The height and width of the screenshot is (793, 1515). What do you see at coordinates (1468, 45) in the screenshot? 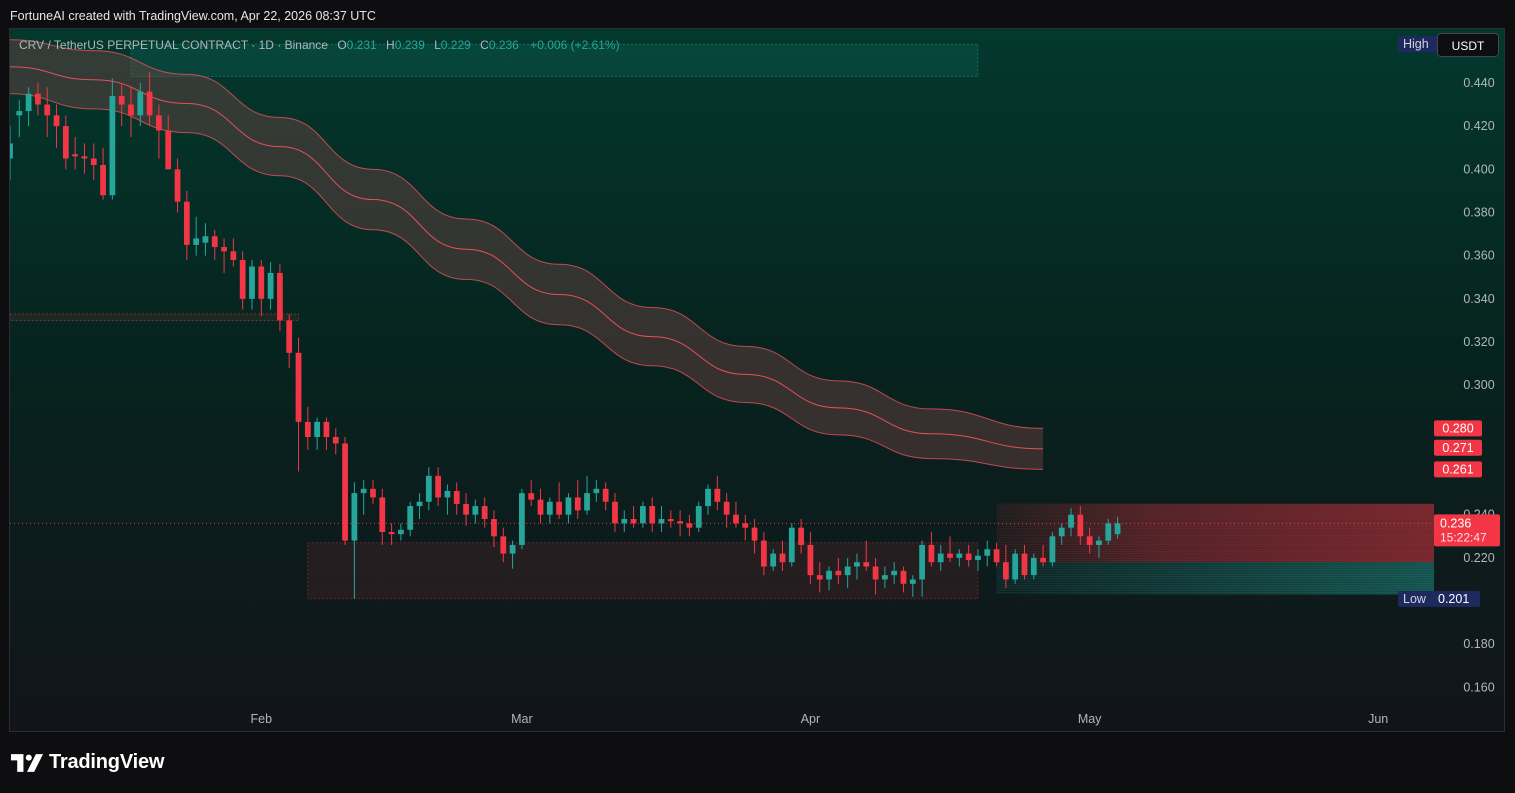
I see `currency-button: USDT` at bounding box center [1468, 45].